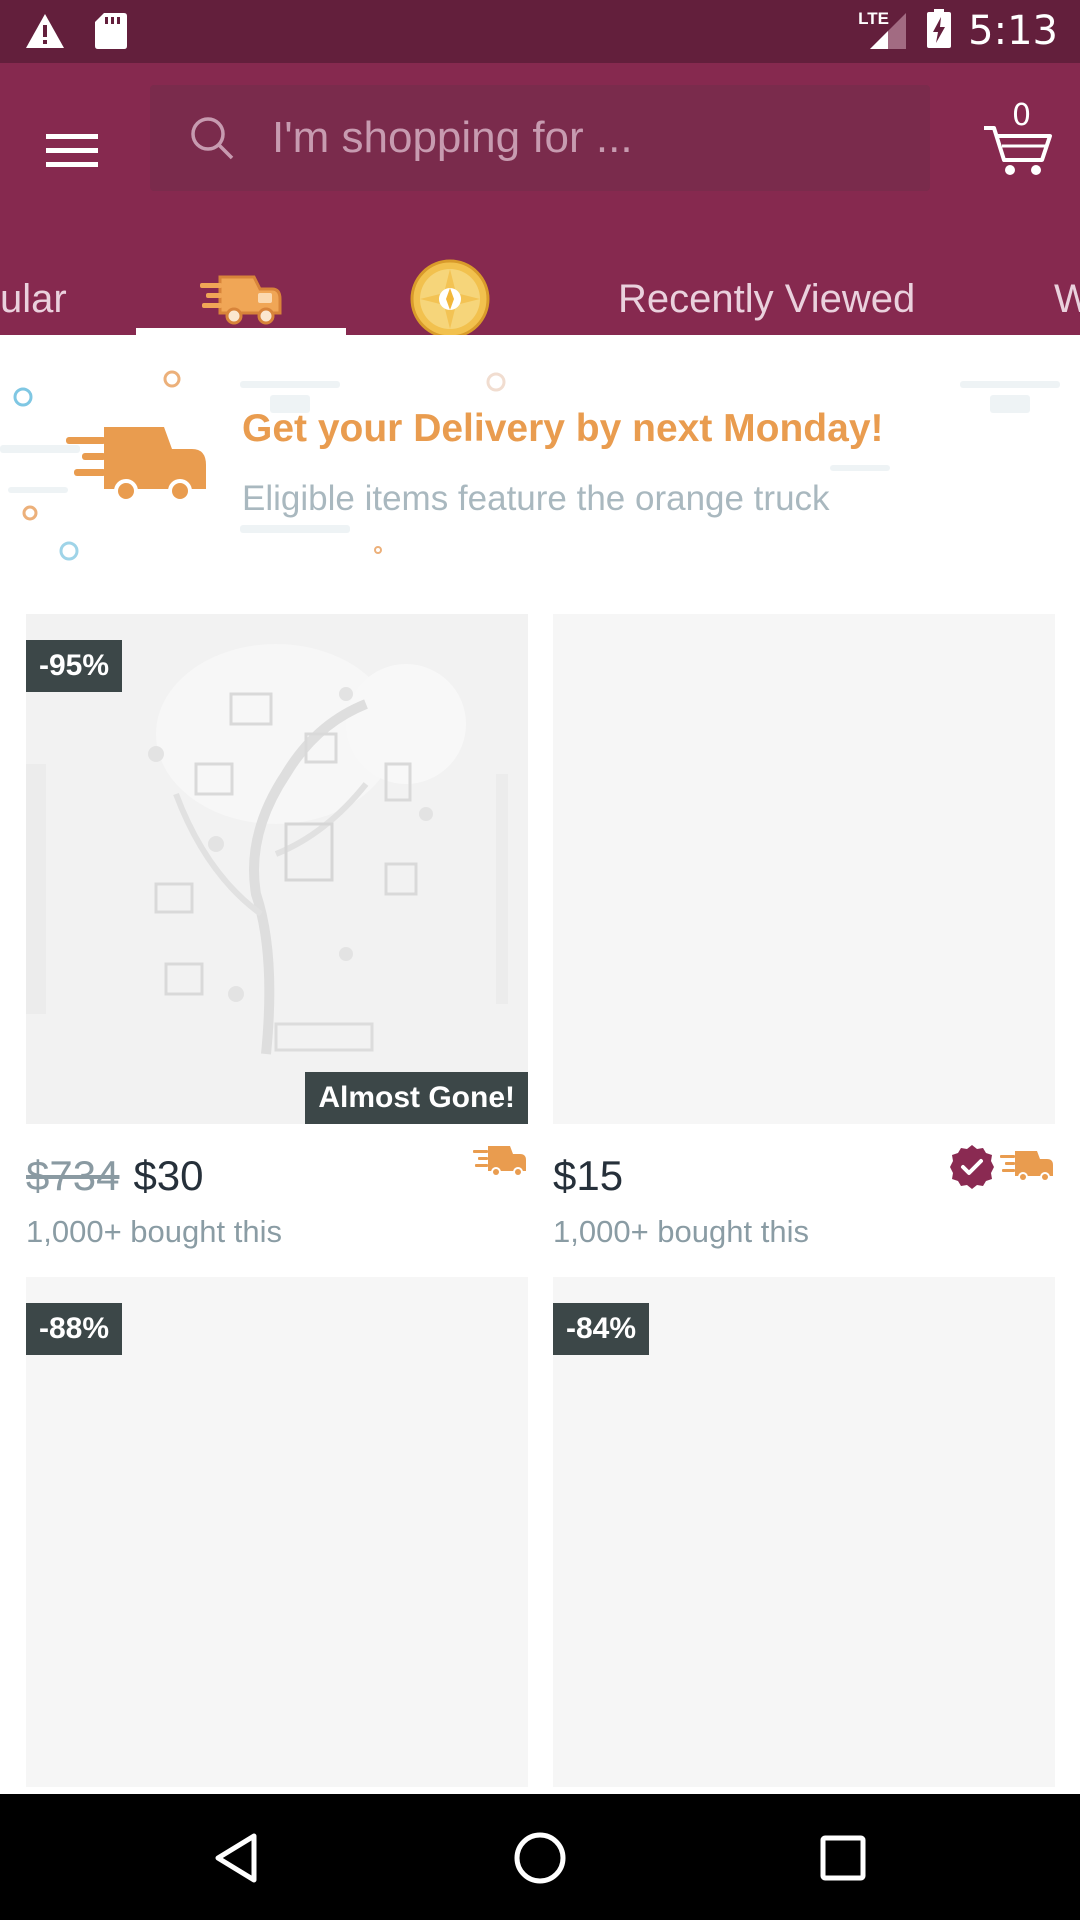  I want to click on price: $15, so click(588, 1175).